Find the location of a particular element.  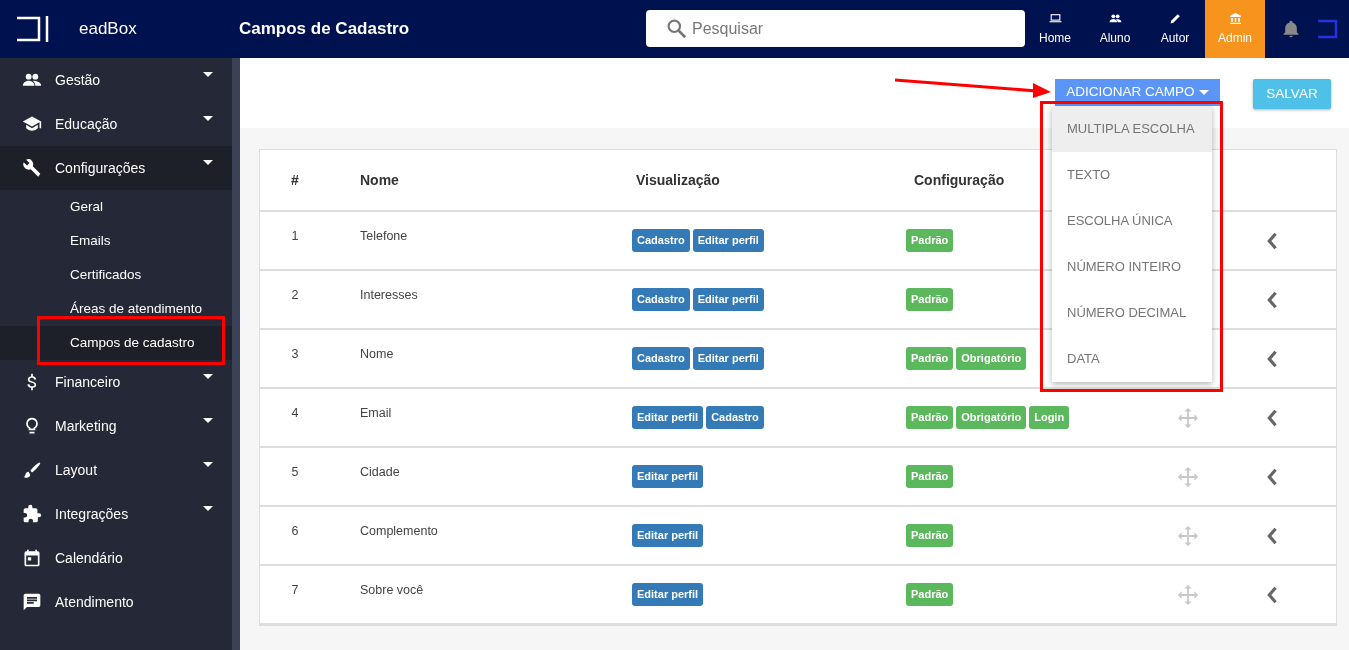

table-cell: 6 is located at coordinates (295, 531).